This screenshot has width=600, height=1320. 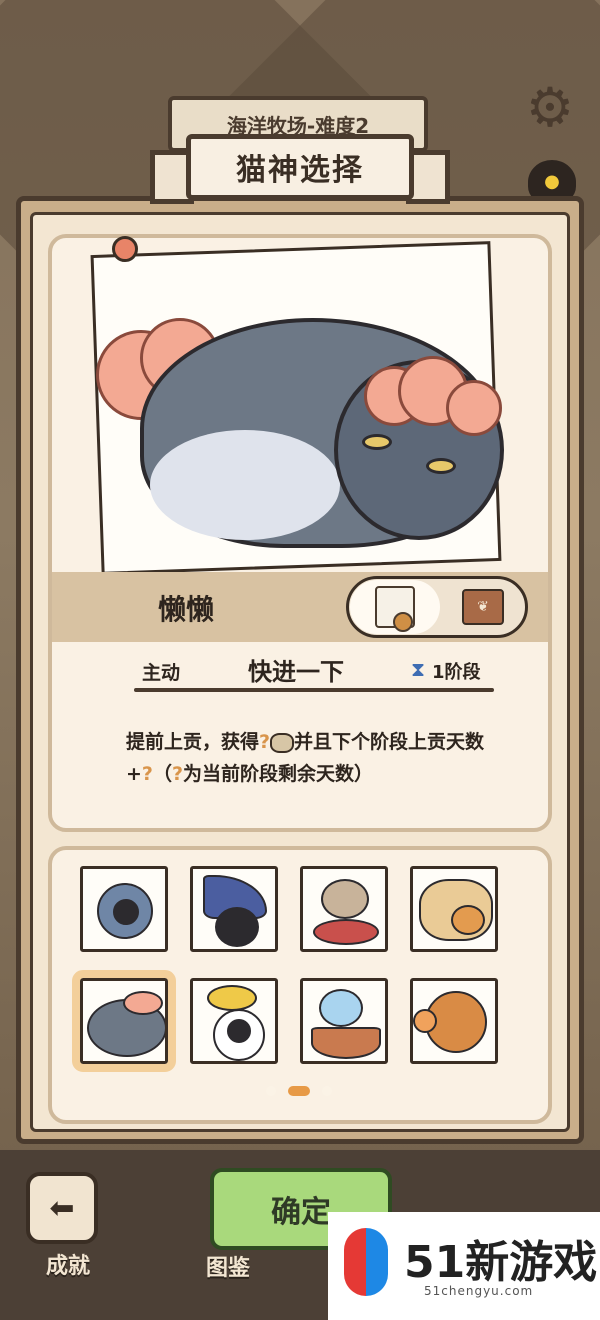 I want to click on shirt-icon: ❦, so click(x=483, y=607).